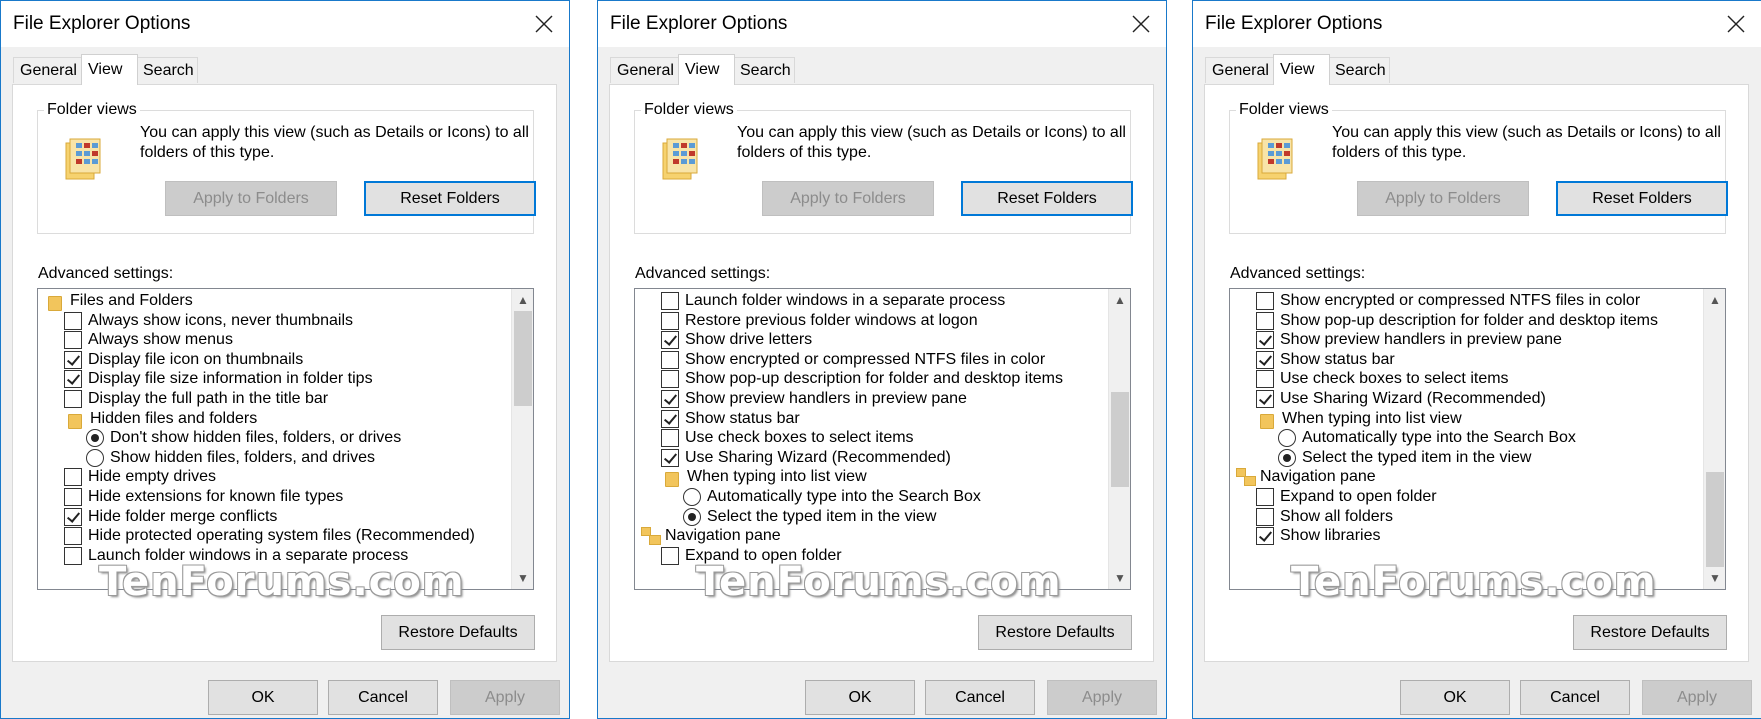 The image size is (1761, 719). I want to click on setting-item: Show libraries, so click(1318, 536).